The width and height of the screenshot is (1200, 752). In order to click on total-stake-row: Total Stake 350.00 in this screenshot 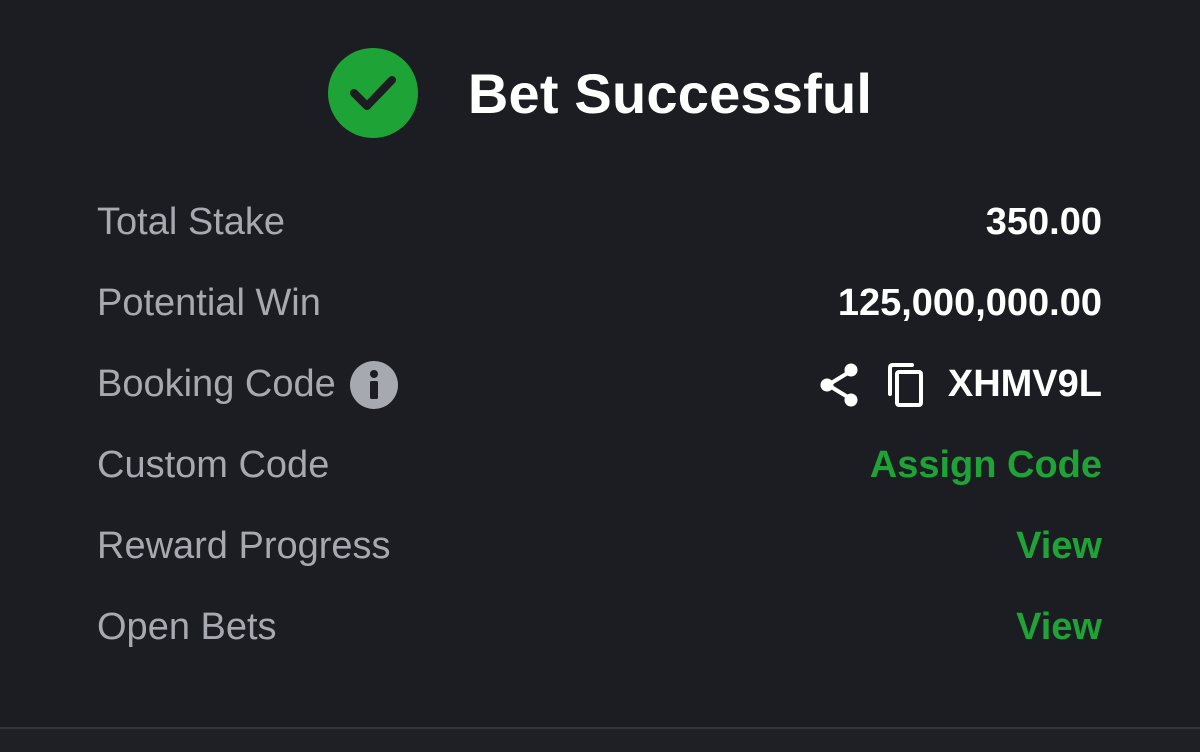, I will do `click(599, 222)`.